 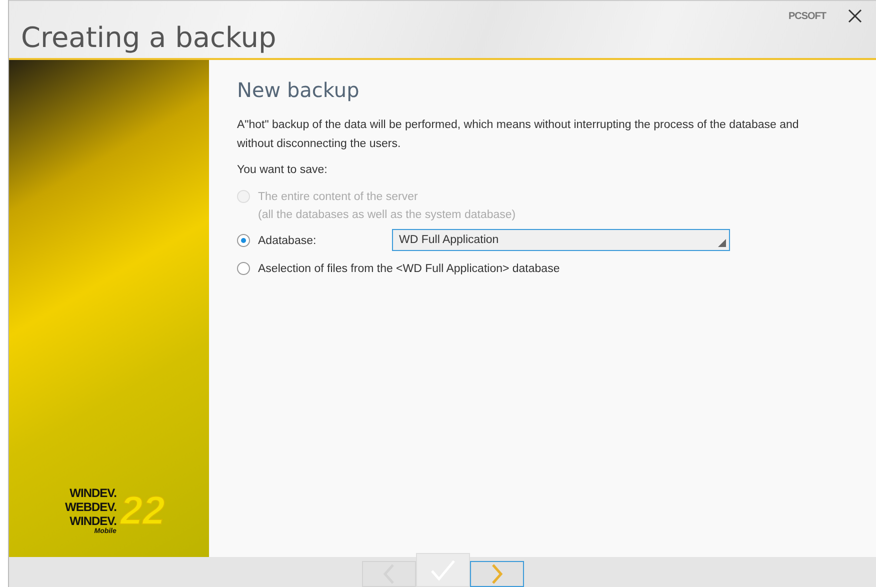 What do you see at coordinates (561, 240) in the screenshot?
I see `database-dropdown: WD Full Application` at bounding box center [561, 240].